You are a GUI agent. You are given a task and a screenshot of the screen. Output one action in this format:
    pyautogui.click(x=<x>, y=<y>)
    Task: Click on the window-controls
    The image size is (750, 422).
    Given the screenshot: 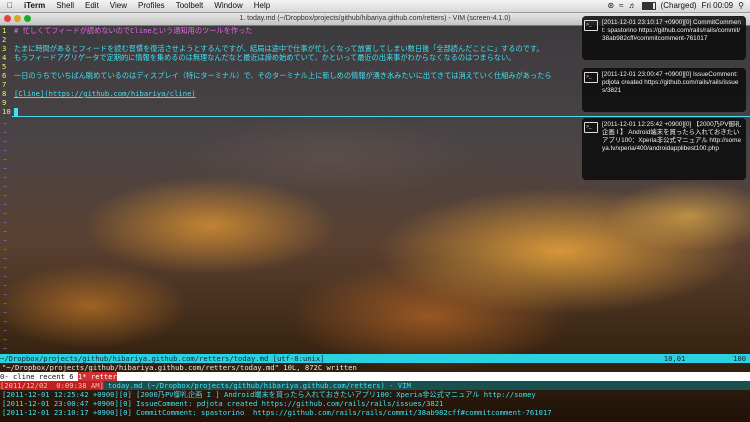 What is the action you would take?
    pyautogui.click(x=17, y=18)
    